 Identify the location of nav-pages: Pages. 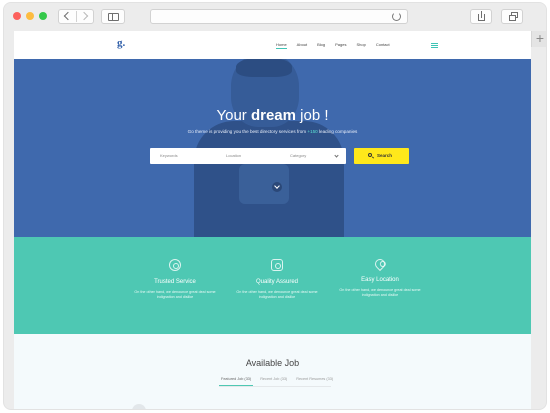
(340, 44).